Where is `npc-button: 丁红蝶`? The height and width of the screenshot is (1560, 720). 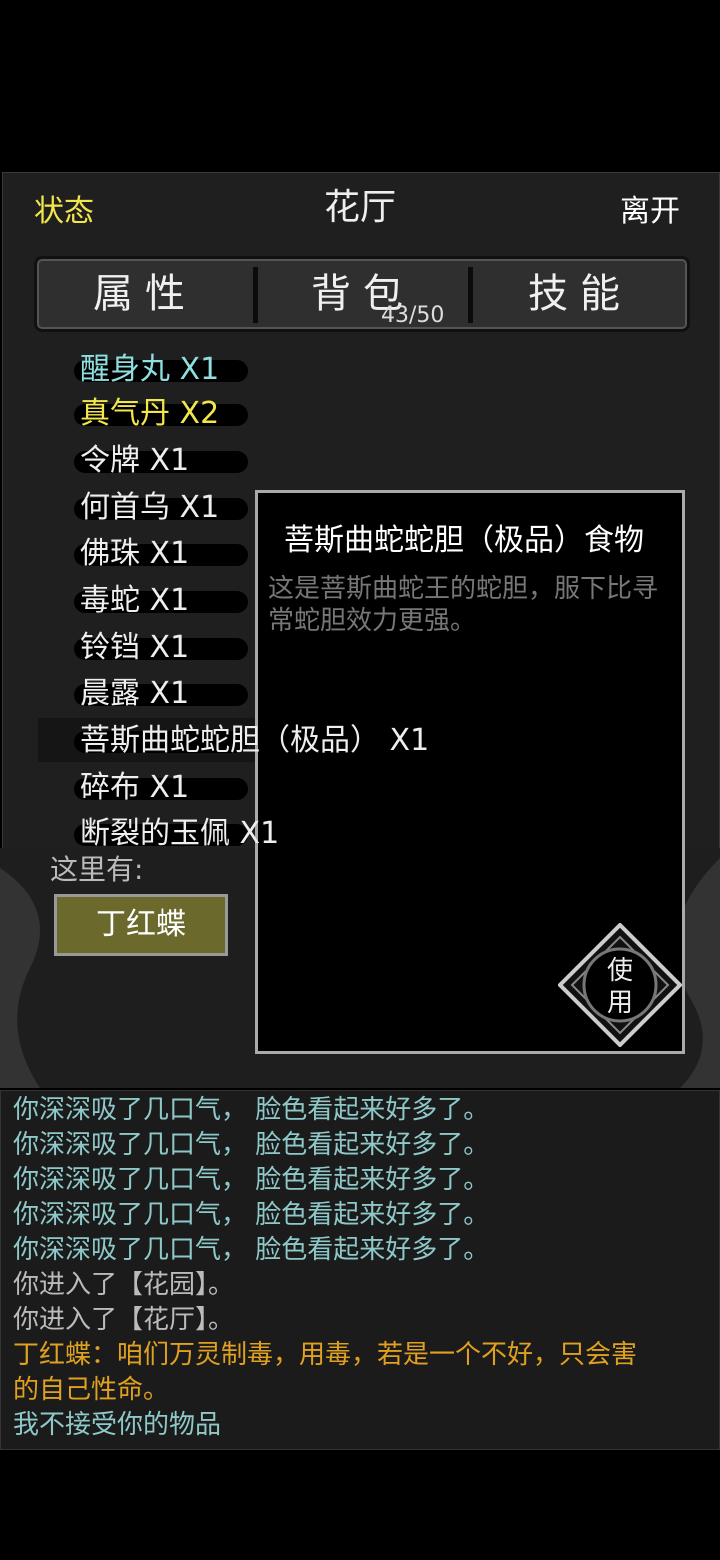
npc-button: 丁红蝶 is located at coordinates (141, 925).